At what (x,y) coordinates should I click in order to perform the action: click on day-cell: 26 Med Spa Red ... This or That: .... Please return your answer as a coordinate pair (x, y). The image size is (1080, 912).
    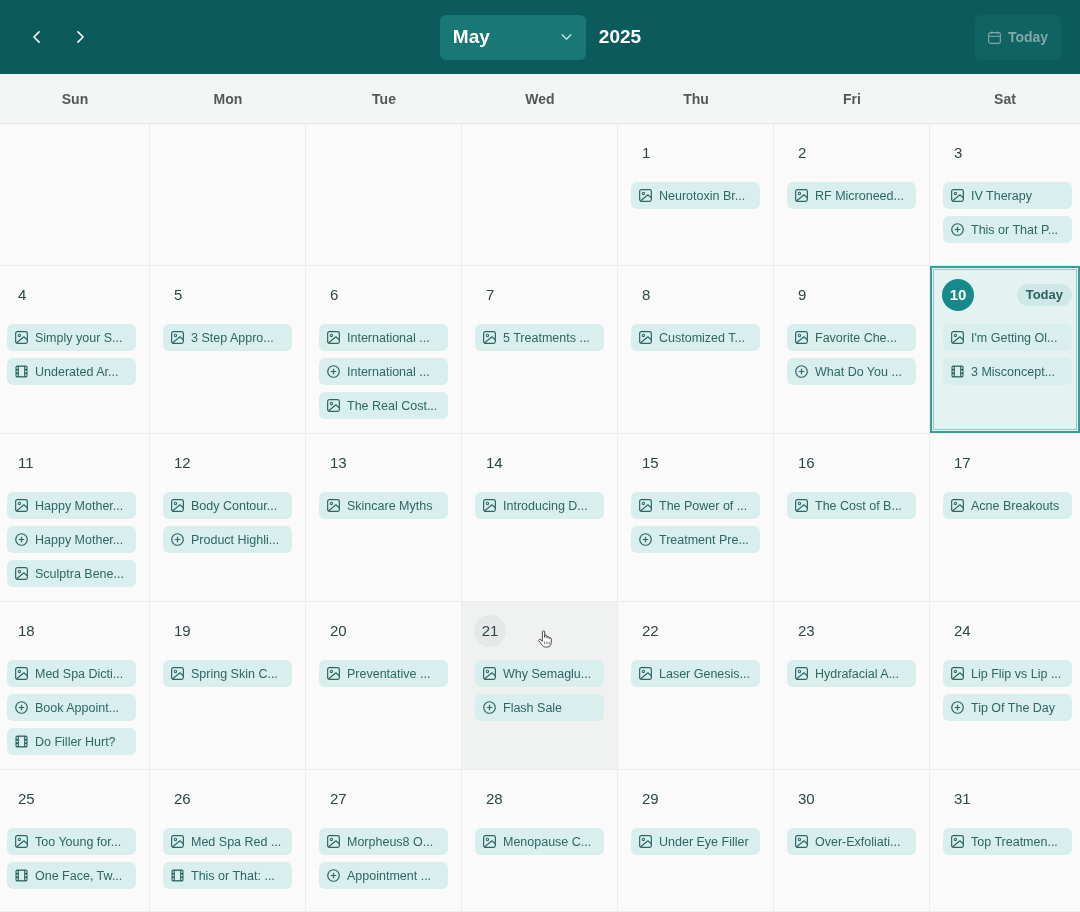
    Looking at the image, I should click on (228, 841).